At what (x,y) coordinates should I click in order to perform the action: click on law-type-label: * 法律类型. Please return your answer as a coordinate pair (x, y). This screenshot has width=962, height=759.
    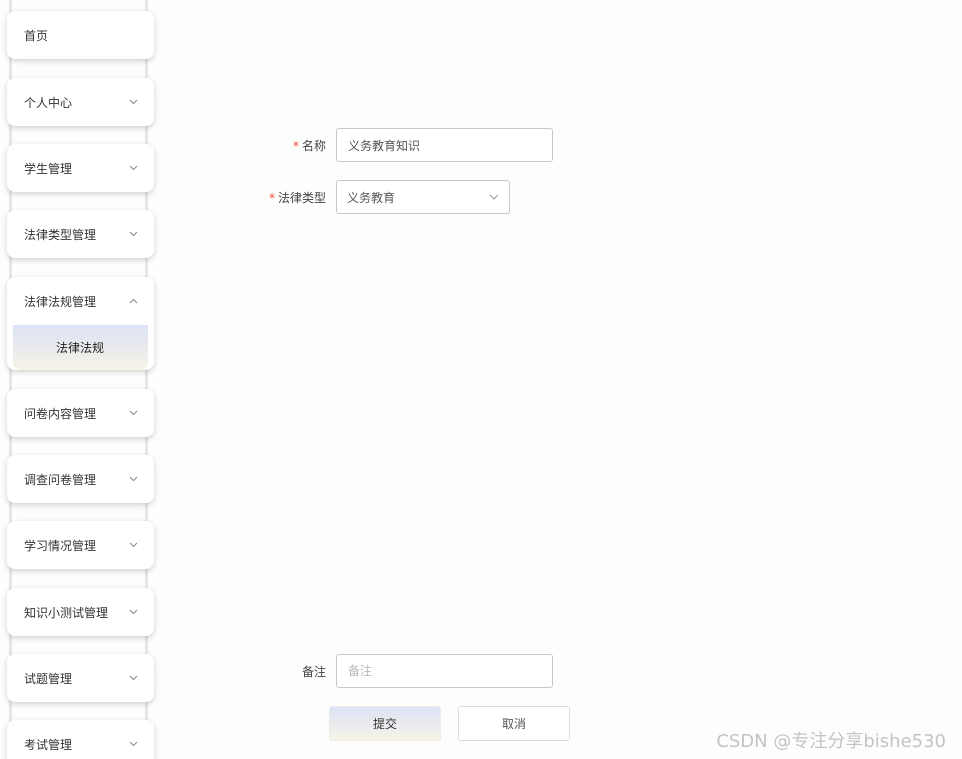
    Looking at the image, I should click on (297, 197).